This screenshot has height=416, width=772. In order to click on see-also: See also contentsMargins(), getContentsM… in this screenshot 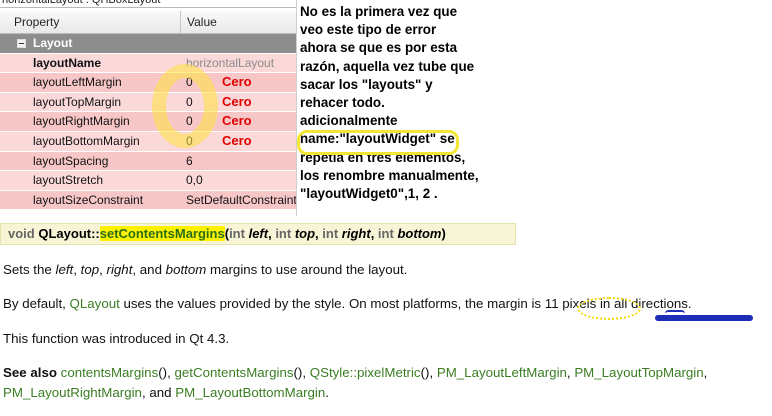, I will do `click(355, 372)`.